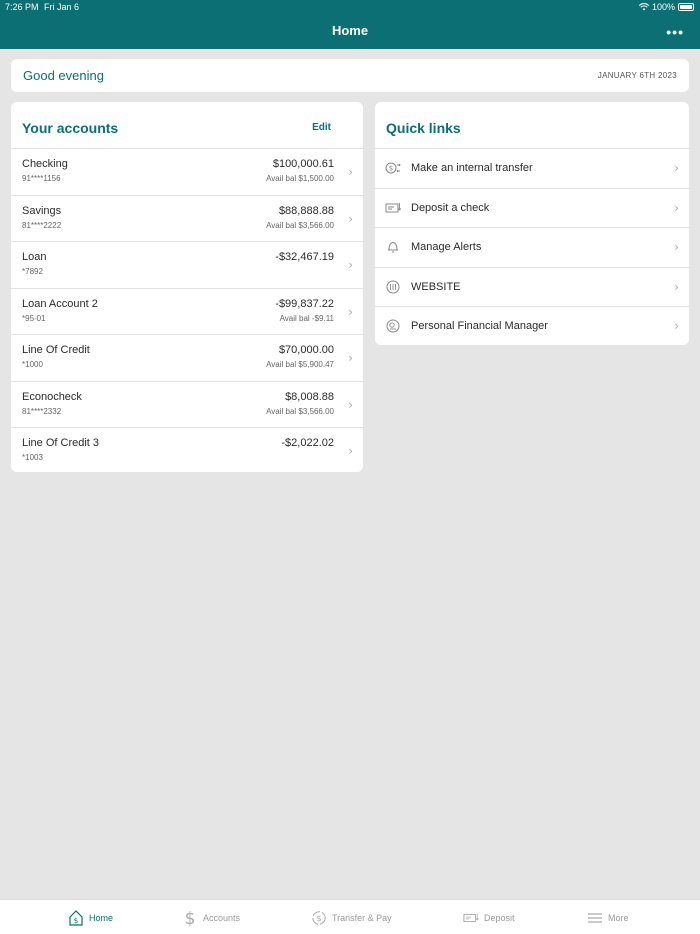 The image size is (700, 934). What do you see at coordinates (686, 7) in the screenshot?
I see `battery-icon` at bounding box center [686, 7].